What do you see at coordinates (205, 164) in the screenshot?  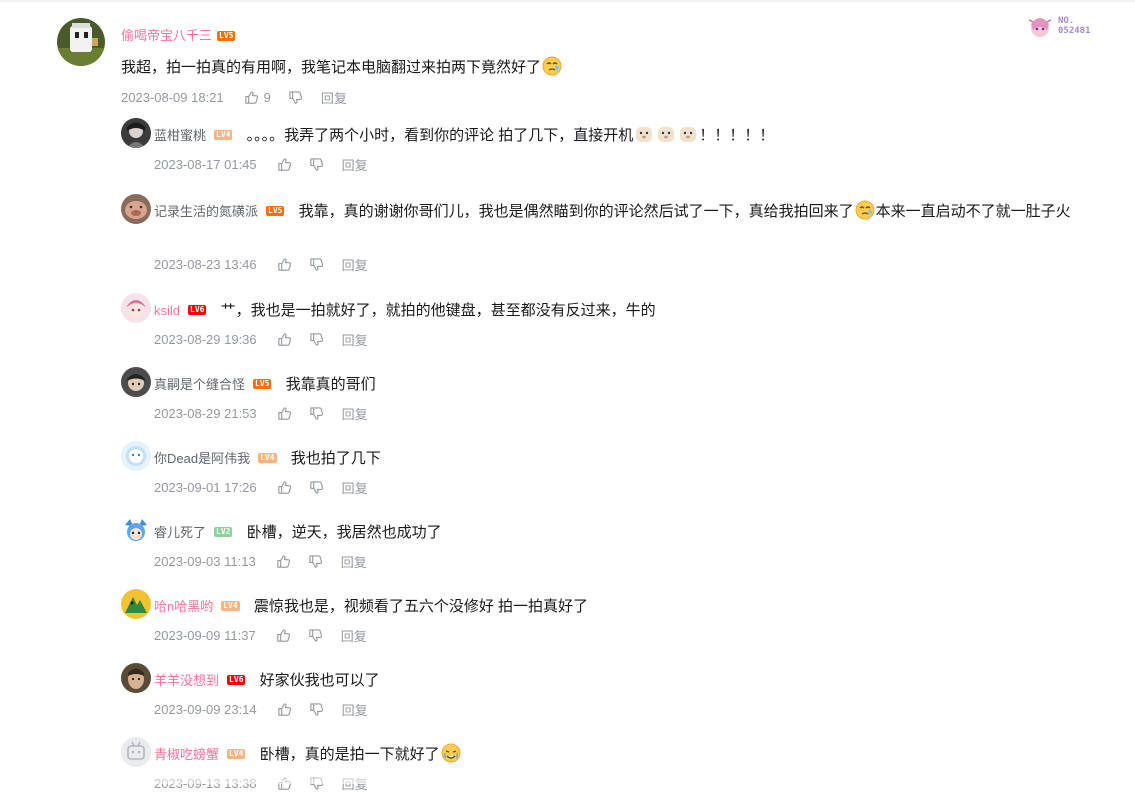 I see `reply-time: 2023-08-17 01:45` at bounding box center [205, 164].